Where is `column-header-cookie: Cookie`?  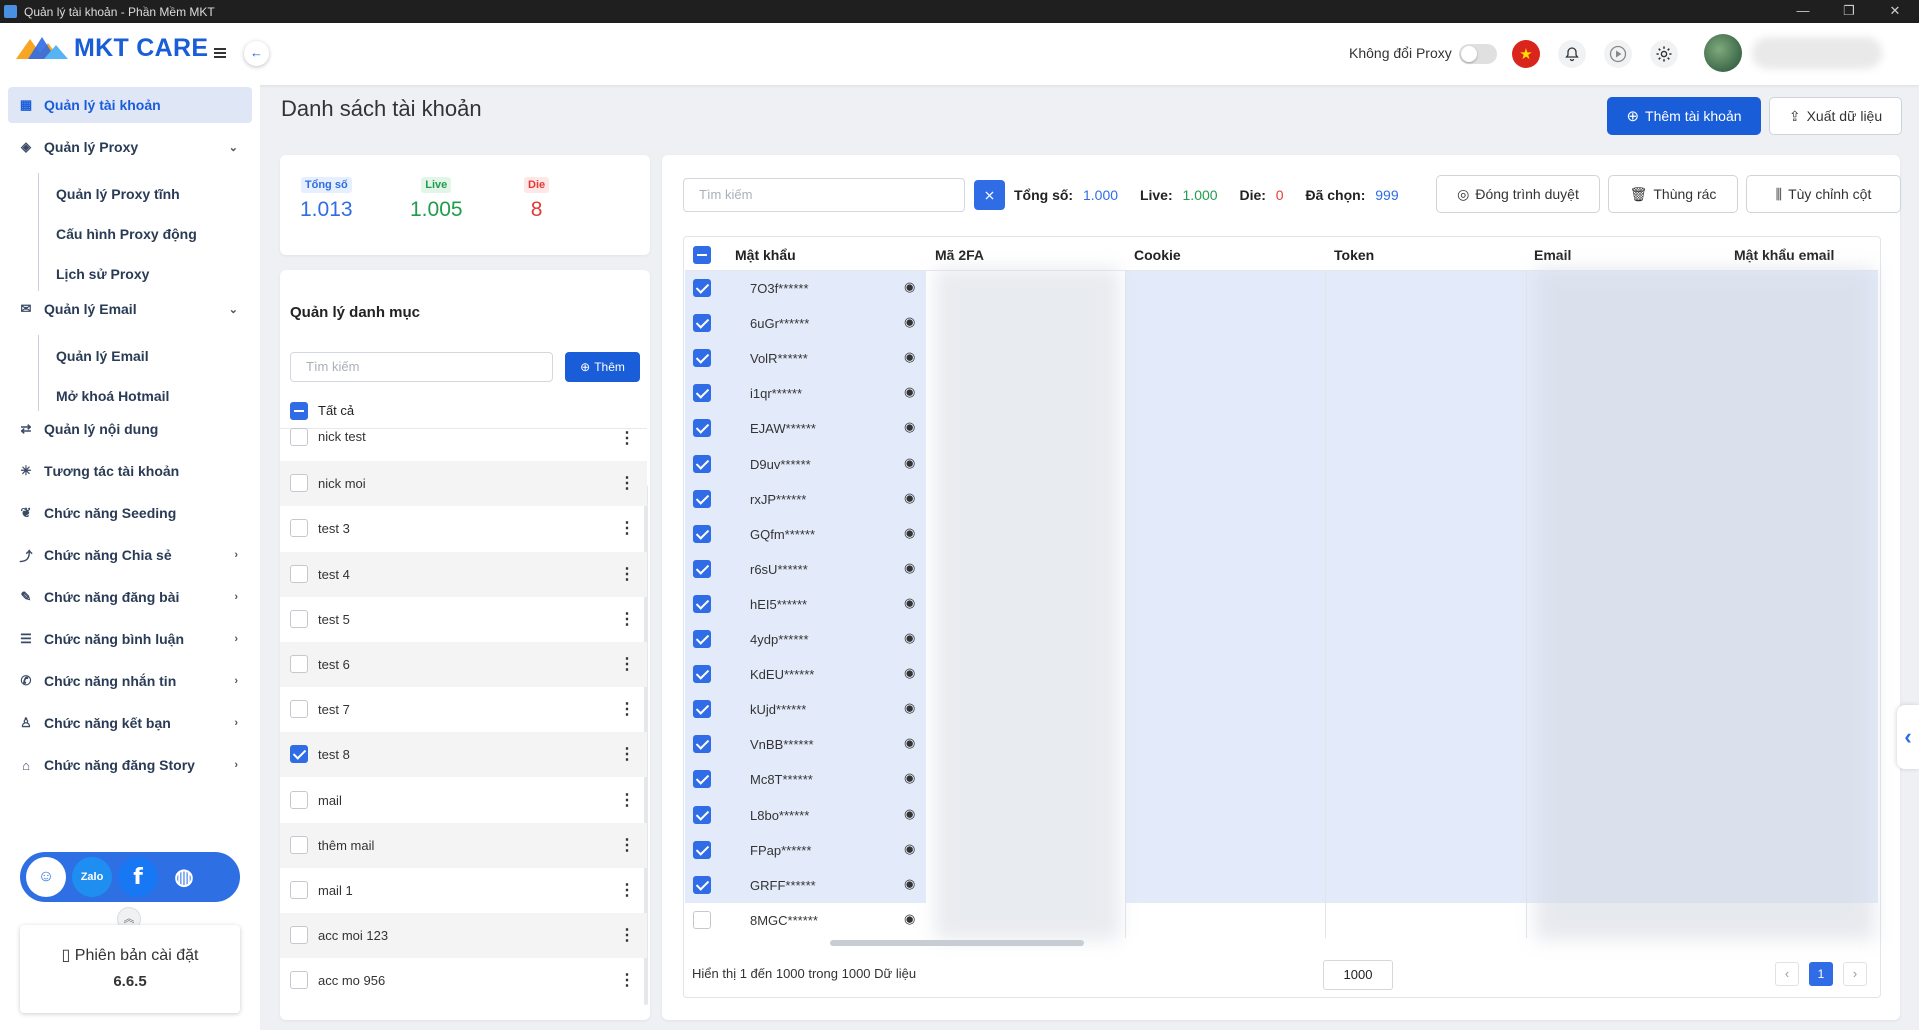 column-header-cookie: Cookie is located at coordinates (1157, 255).